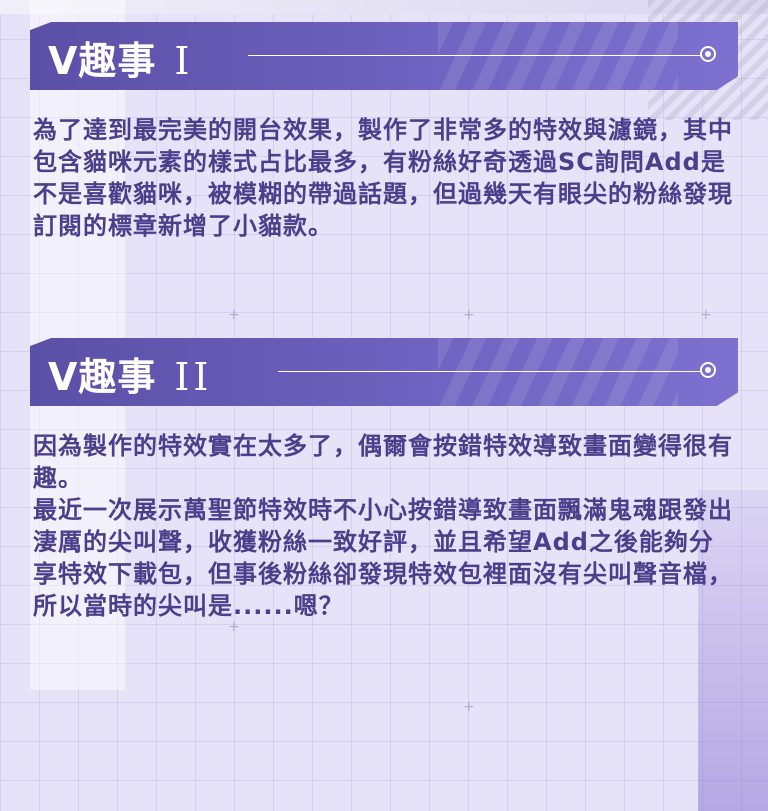  I want to click on section-title-2: V趣事 II, so click(130, 373).